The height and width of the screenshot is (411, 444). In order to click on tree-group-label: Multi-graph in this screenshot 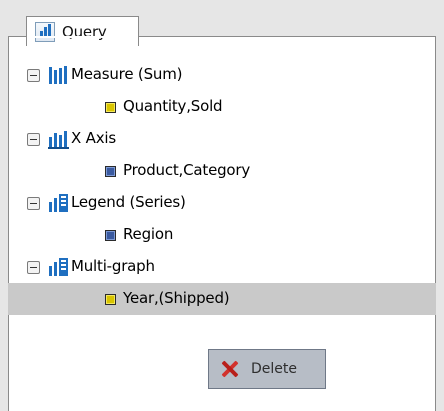, I will do `click(113, 266)`.